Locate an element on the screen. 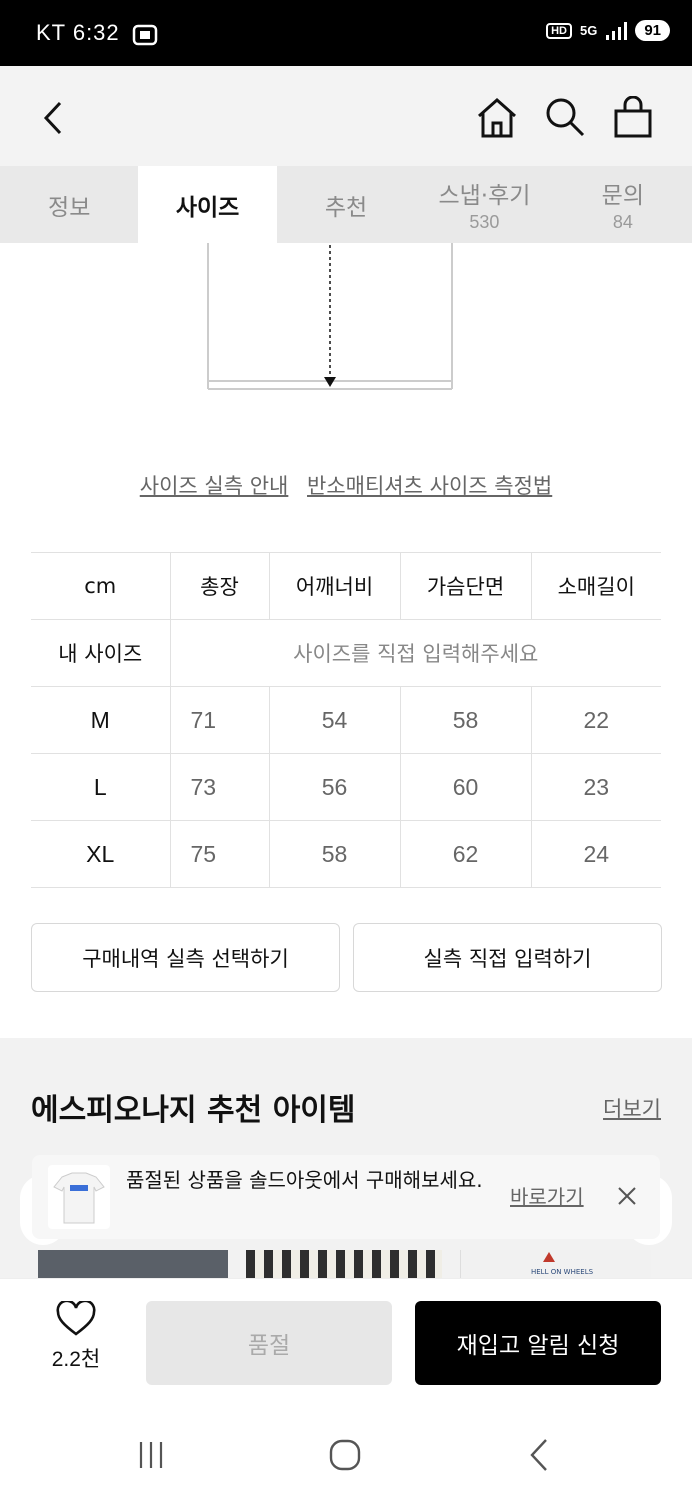 This screenshot has width=692, height=1500. my-size-input-prompt: 사이즈를 직접 입력해주세요 is located at coordinates (415, 653).